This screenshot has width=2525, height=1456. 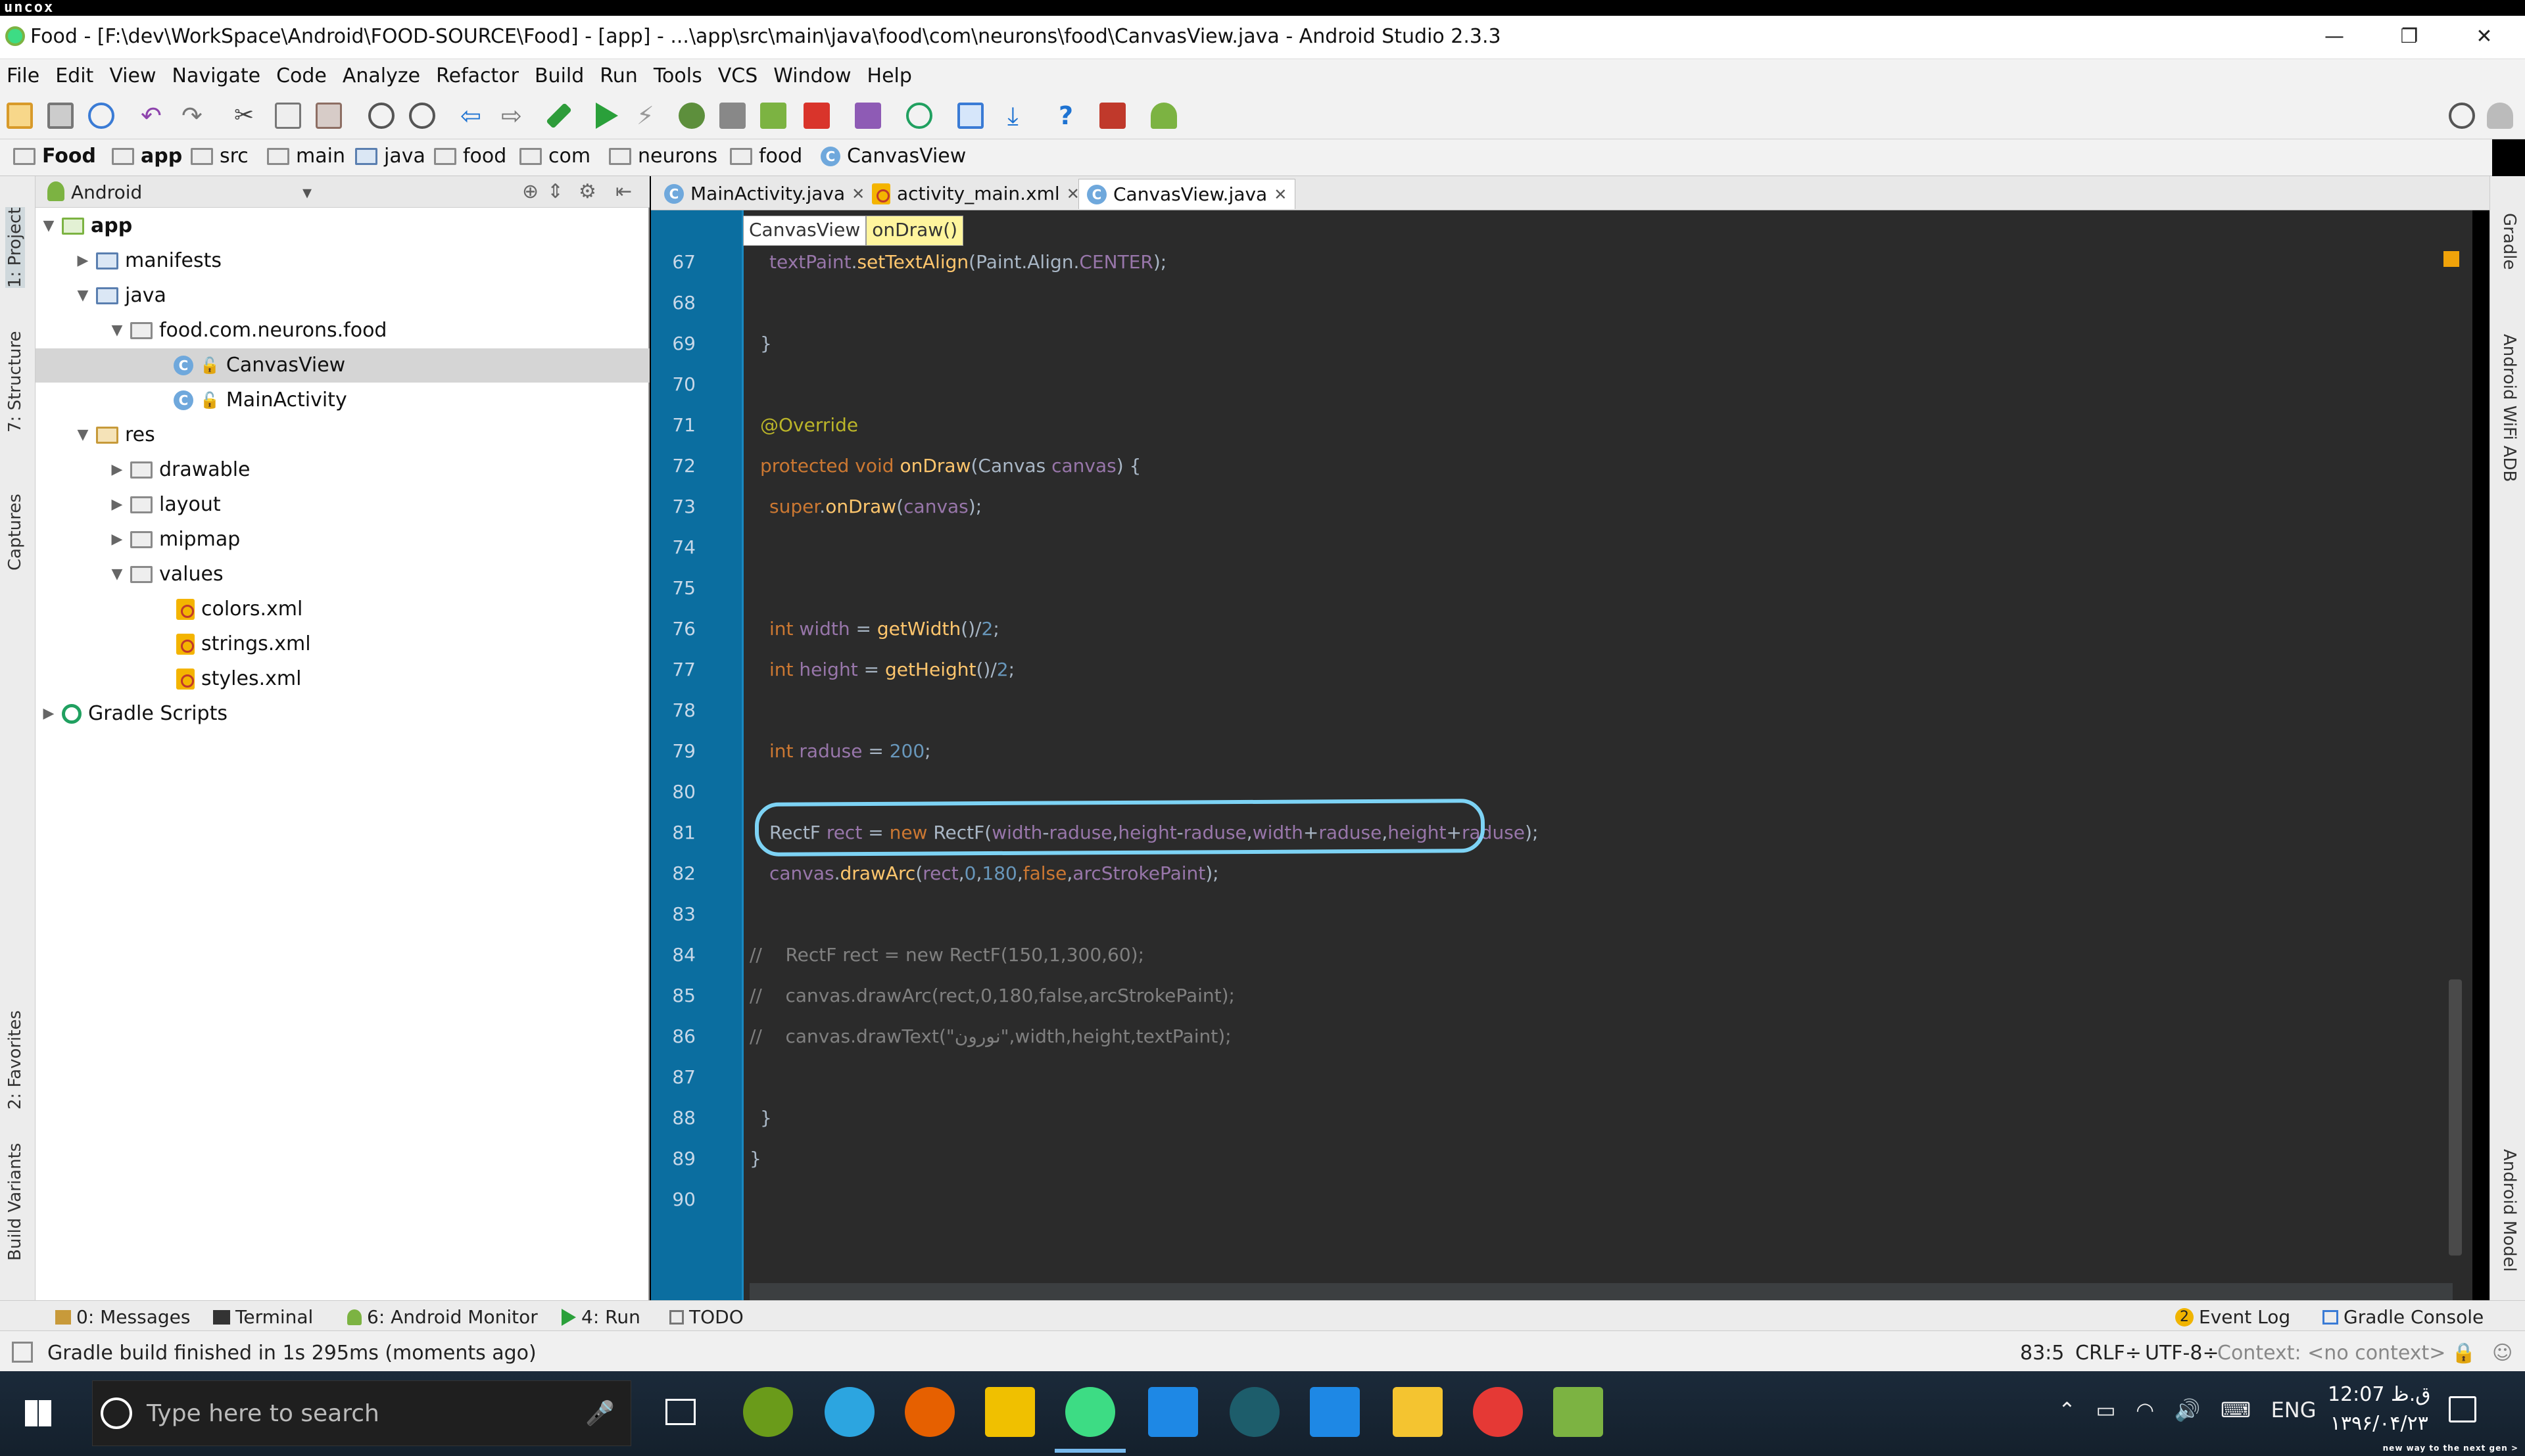 What do you see at coordinates (559, 116) in the screenshot?
I see `make-project-icon` at bounding box center [559, 116].